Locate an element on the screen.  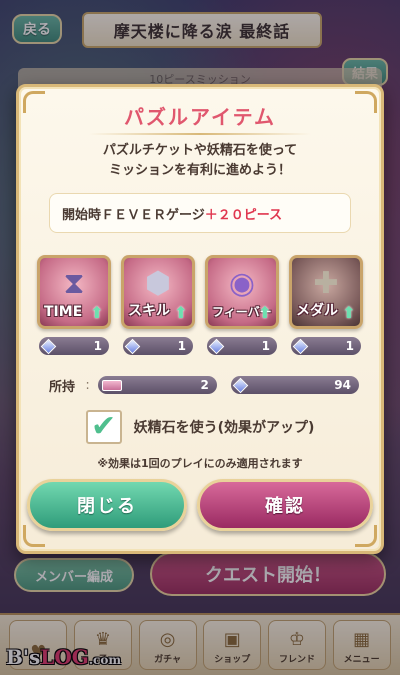
item-time: ⧗ TIME ⬆ 1 is located at coordinates (74, 305).